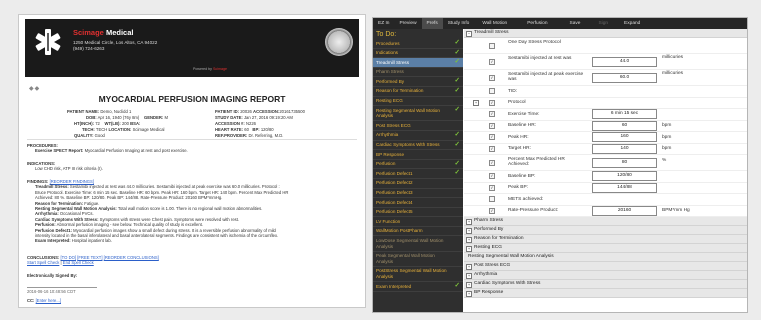 Image resolution: width=761 pixels, height=320 pixels. Describe the element at coordinates (519, 148) in the screenshot. I see `field-label: Target HR:` at that location.